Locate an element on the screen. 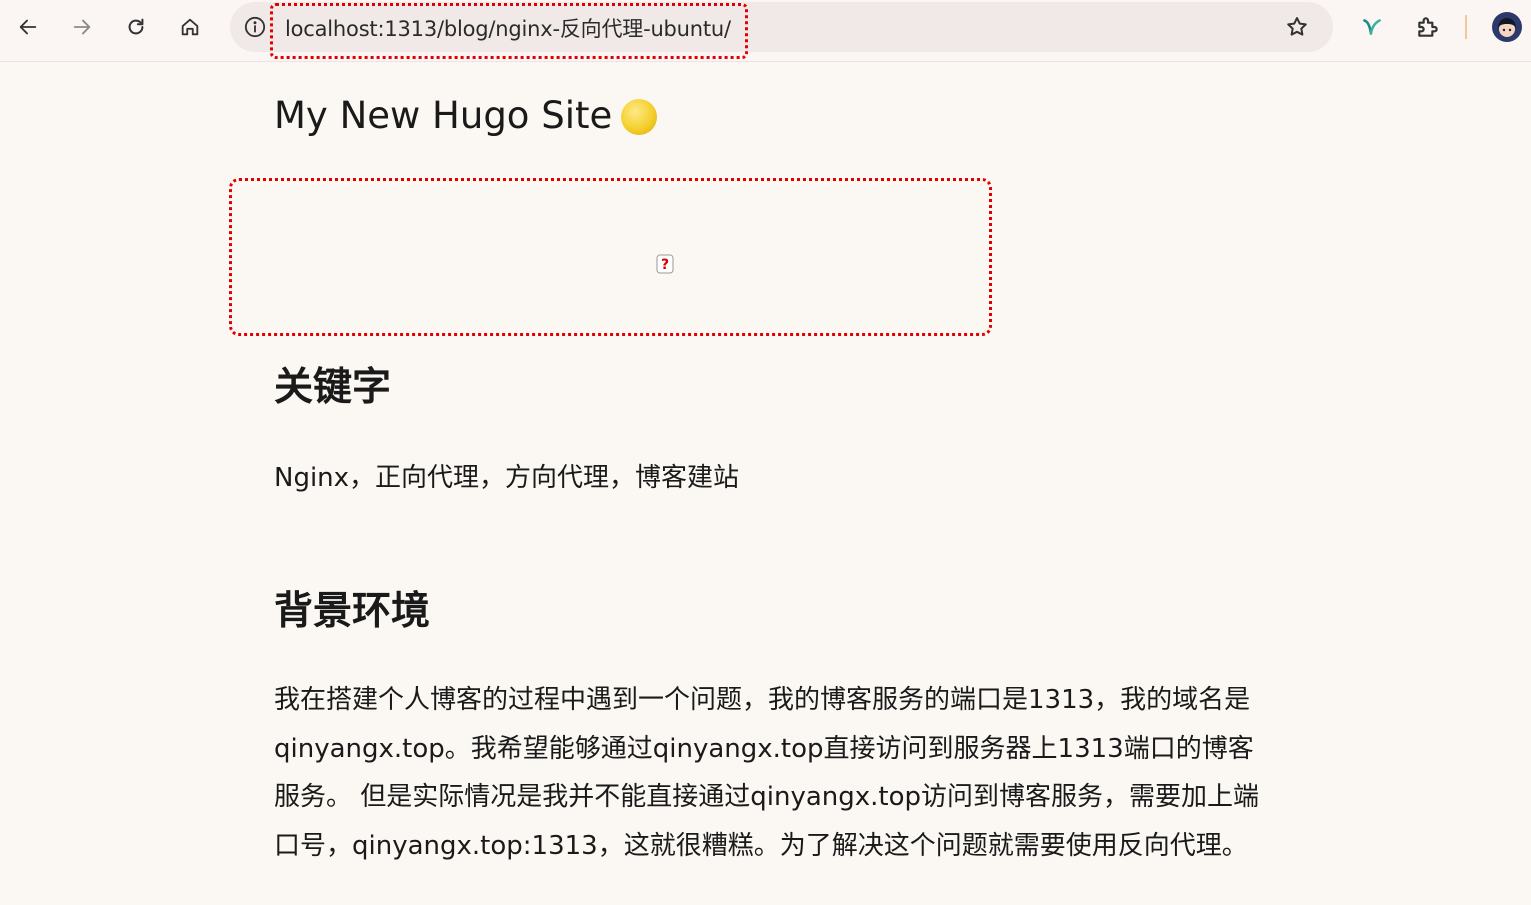 The height and width of the screenshot is (905, 1531). avatar-icon is located at coordinates (1507, 27).